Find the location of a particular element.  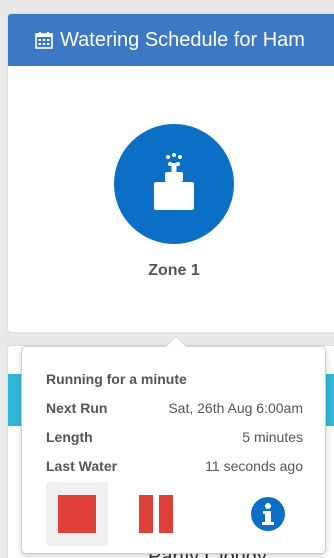

popover-arrow is located at coordinates (176, 341).